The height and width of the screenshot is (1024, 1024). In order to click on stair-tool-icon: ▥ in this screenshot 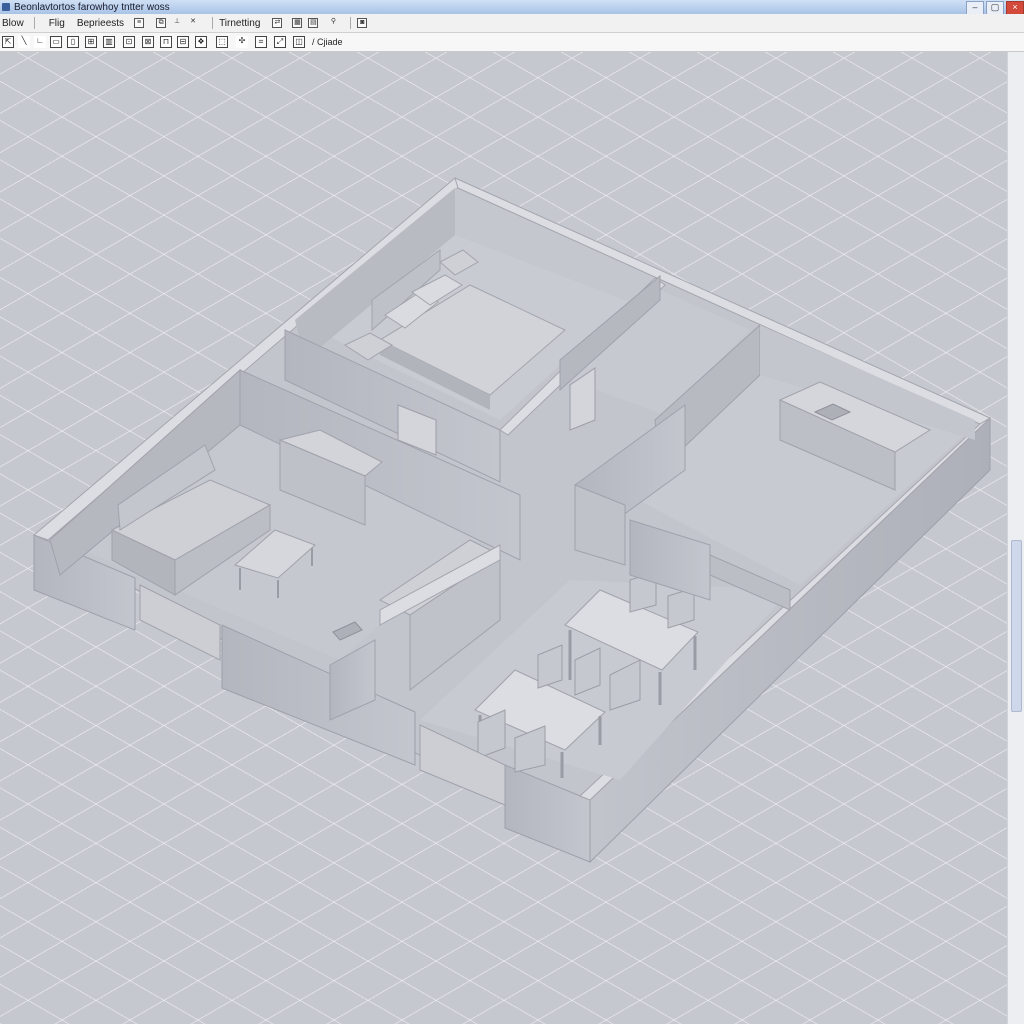, I will do `click(109, 42)`.